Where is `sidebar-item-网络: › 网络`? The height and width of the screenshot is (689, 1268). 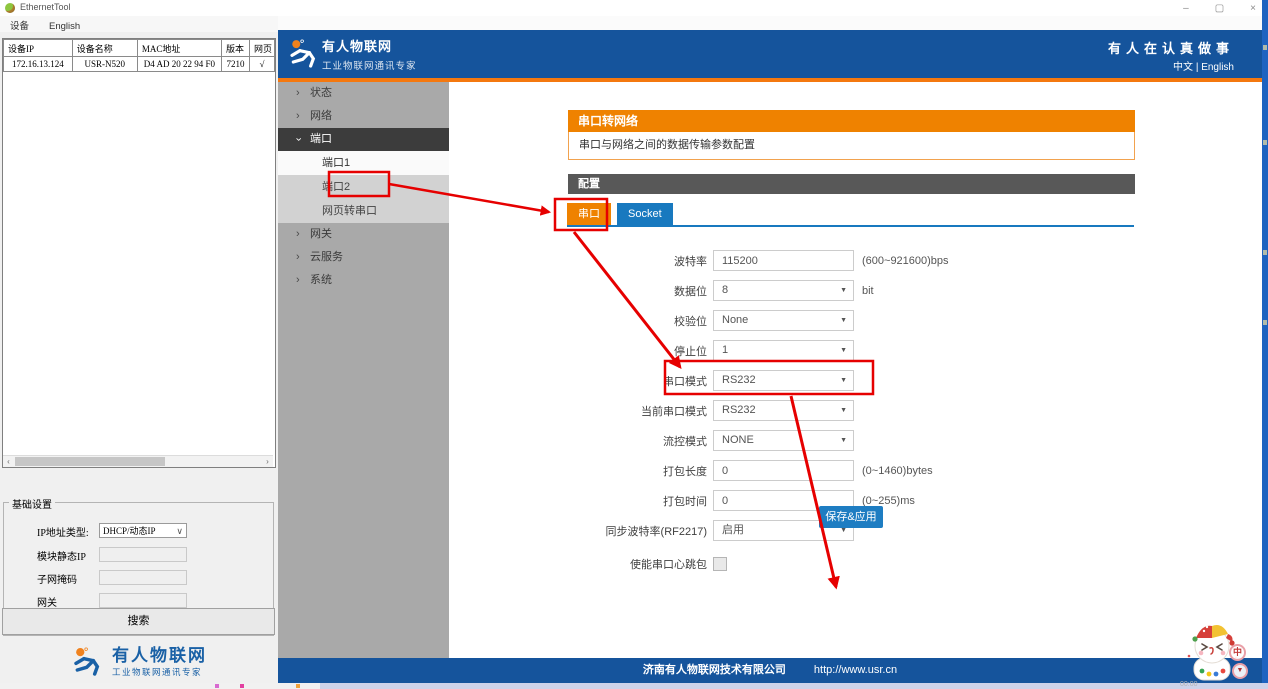
sidebar-item-网络: › 网络 is located at coordinates (363, 116).